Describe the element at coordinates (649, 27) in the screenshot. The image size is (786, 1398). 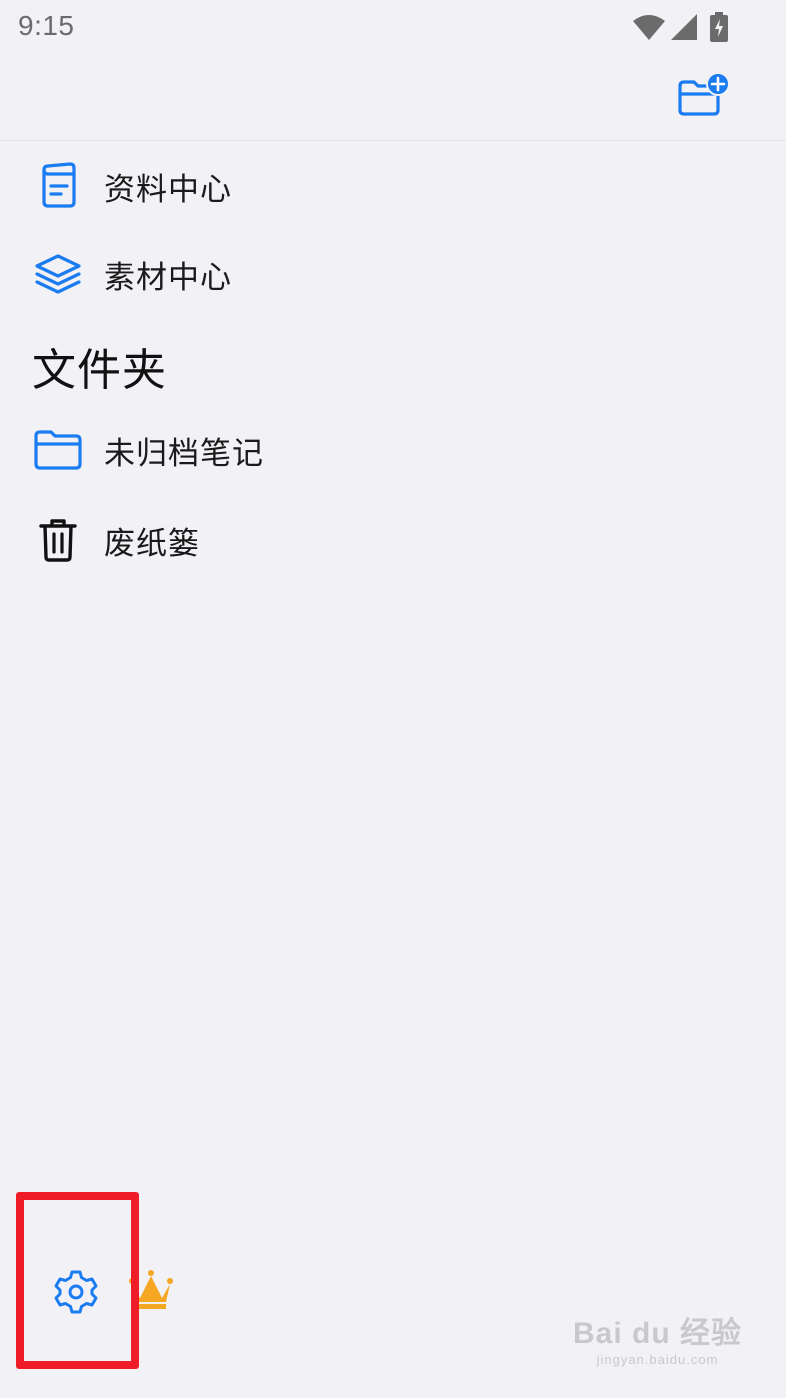
I see `wifi-icon` at that location.